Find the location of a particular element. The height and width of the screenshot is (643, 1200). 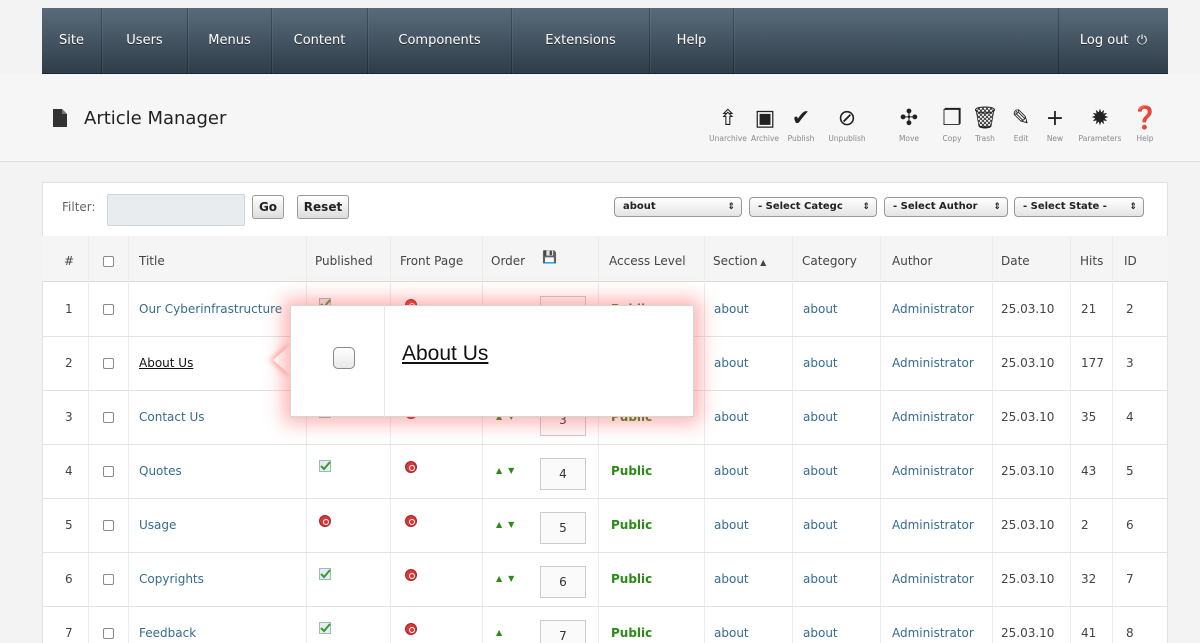

nav-users: Users is located at coordinates (145, 41).